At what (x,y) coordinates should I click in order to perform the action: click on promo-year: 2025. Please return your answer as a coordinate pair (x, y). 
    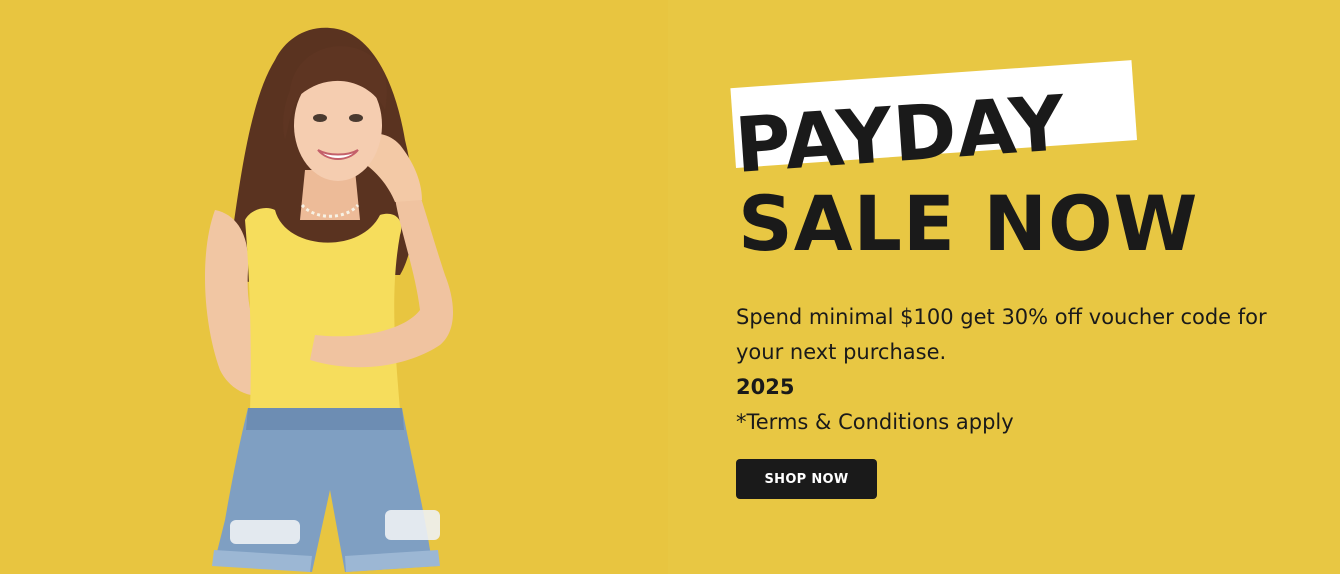
    Looking at the image, I should click on (765, 387).